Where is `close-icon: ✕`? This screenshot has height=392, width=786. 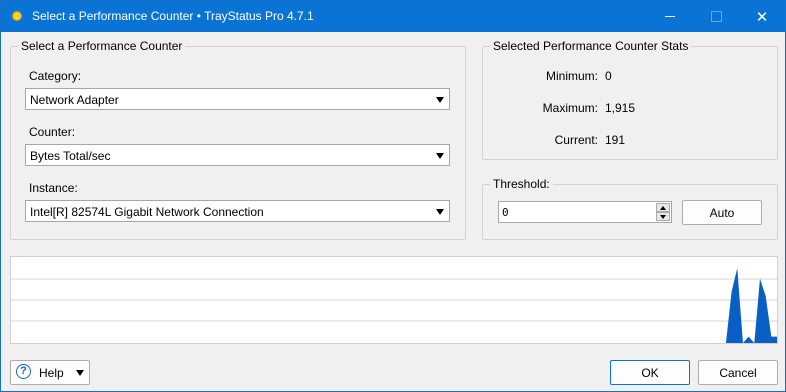
close-icon: ✕ is located at coordinates (762, 17).